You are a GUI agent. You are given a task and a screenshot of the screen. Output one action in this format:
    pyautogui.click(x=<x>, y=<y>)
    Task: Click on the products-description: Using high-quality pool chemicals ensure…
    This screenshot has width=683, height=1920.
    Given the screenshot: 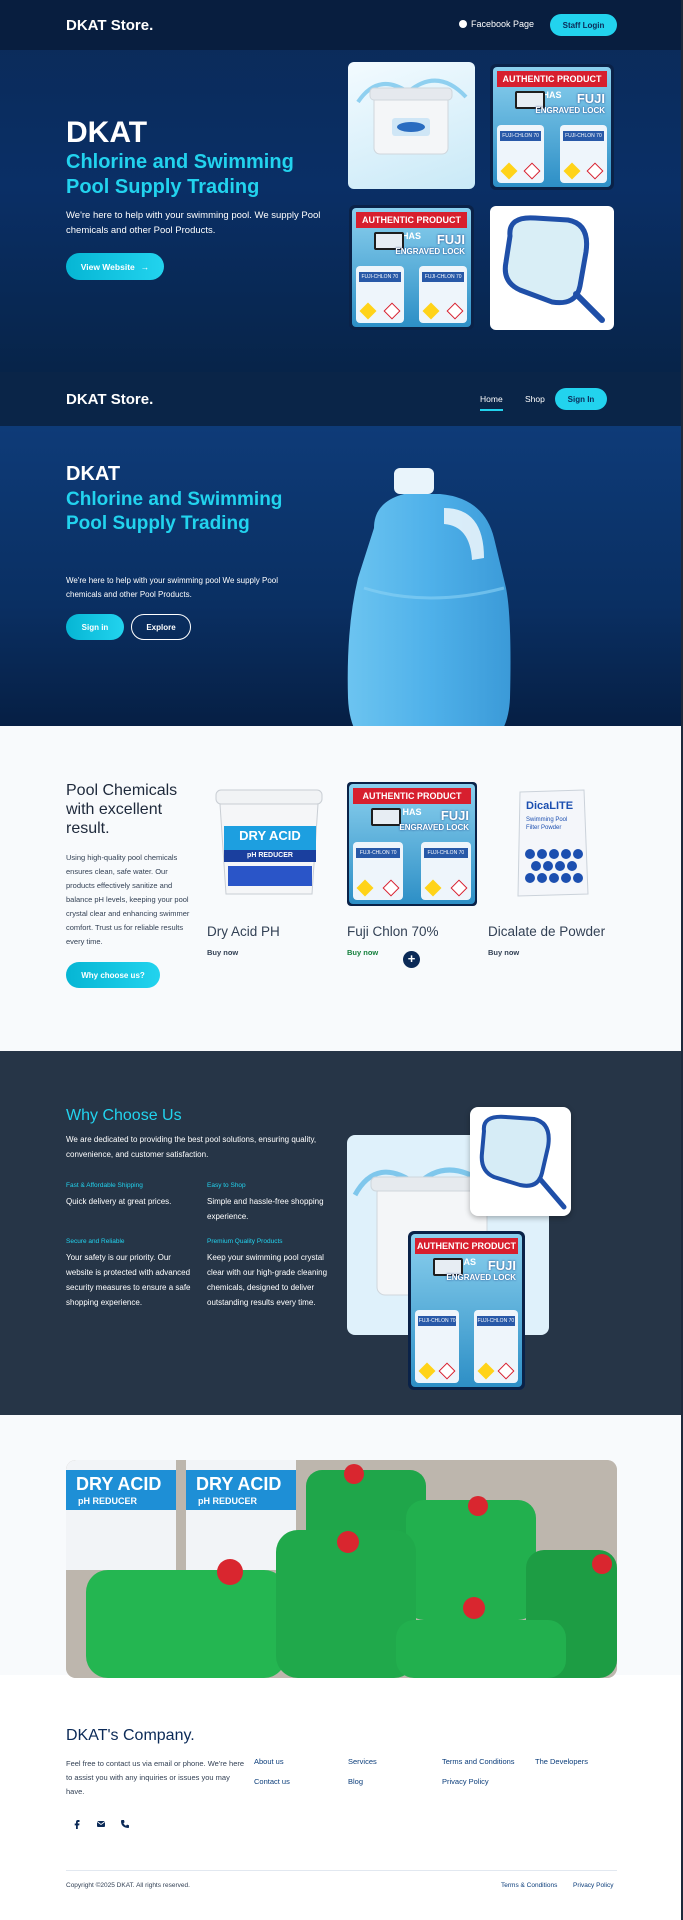 What is the action you would take?
    pyautogui.click(x=128, y=899)
    